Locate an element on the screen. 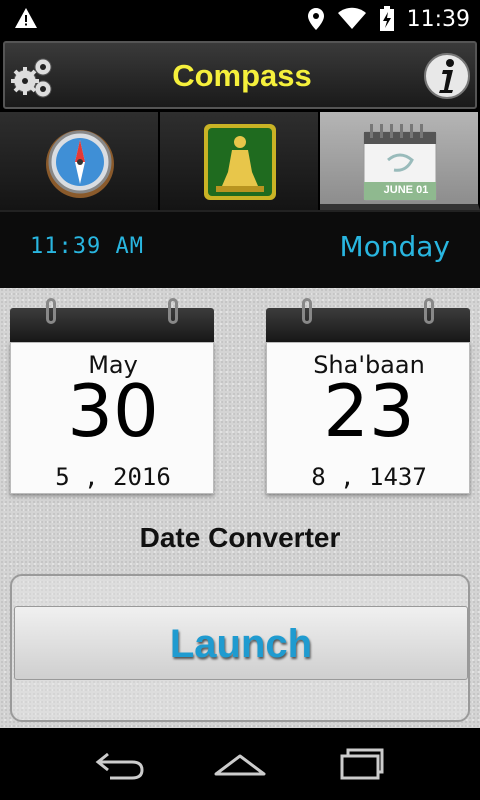 This screenshot has width=480, height=800. back-icon is located at coordinates (120, 764).